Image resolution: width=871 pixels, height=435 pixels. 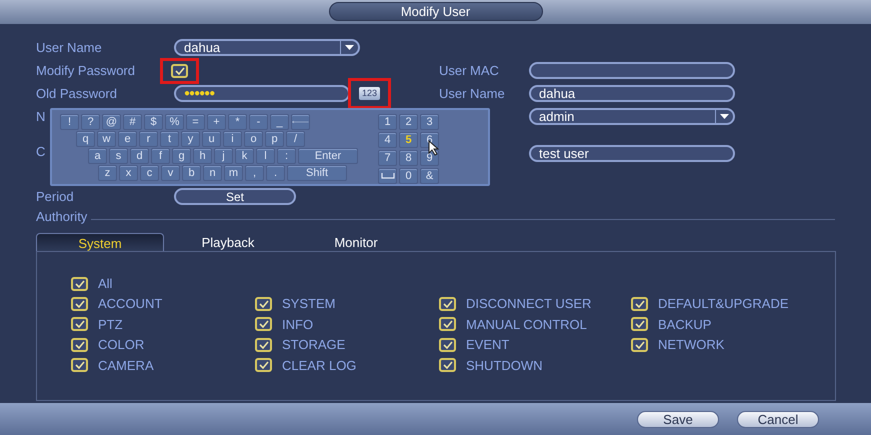 What do you see at coordinates (195, 122) in the screenshot?
I see `keyboard-key: =` at bounding box center [195, 122].